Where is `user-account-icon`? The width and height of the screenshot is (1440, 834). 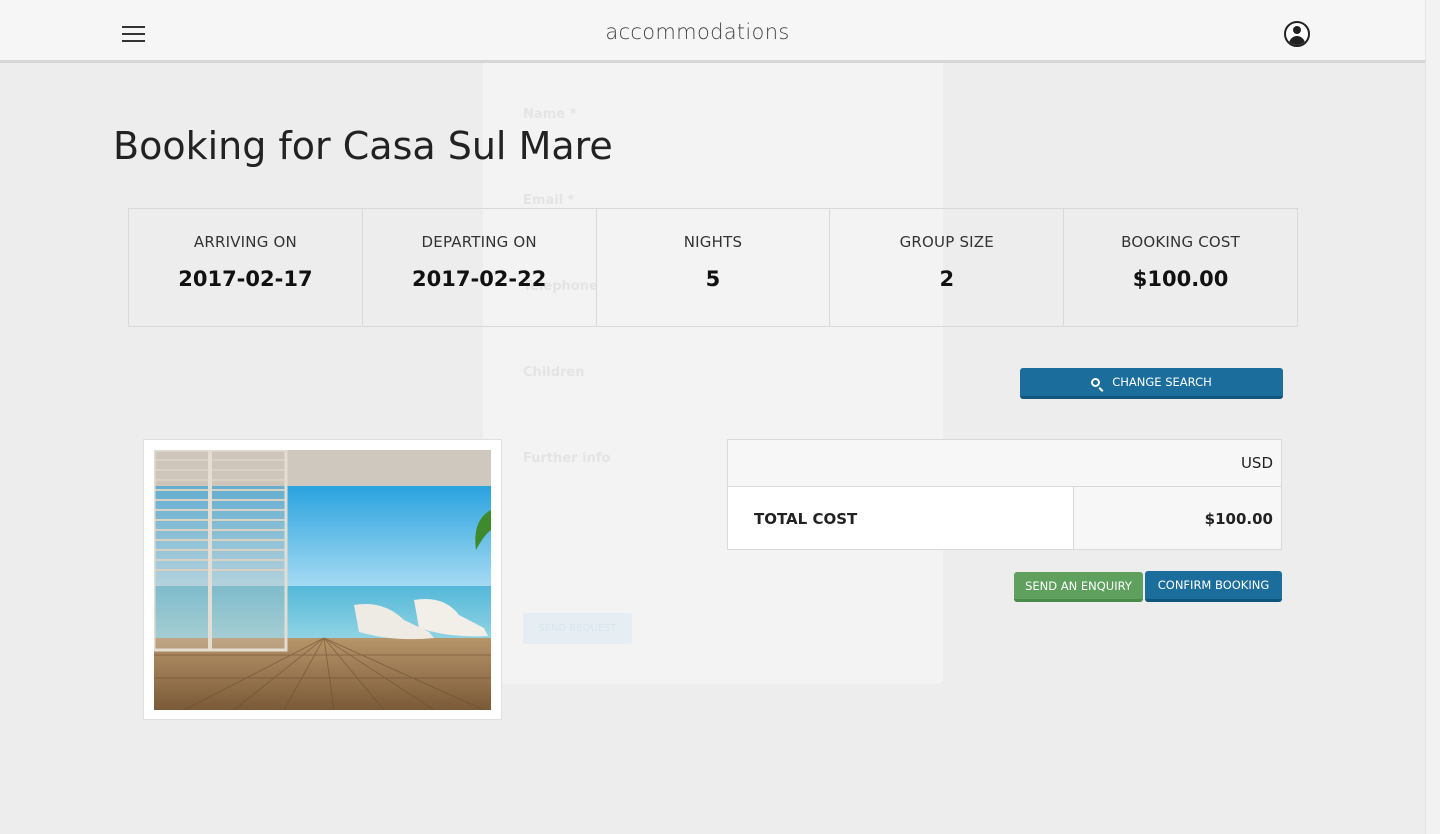
user-account-icon is located at coordinates (1297, 34).